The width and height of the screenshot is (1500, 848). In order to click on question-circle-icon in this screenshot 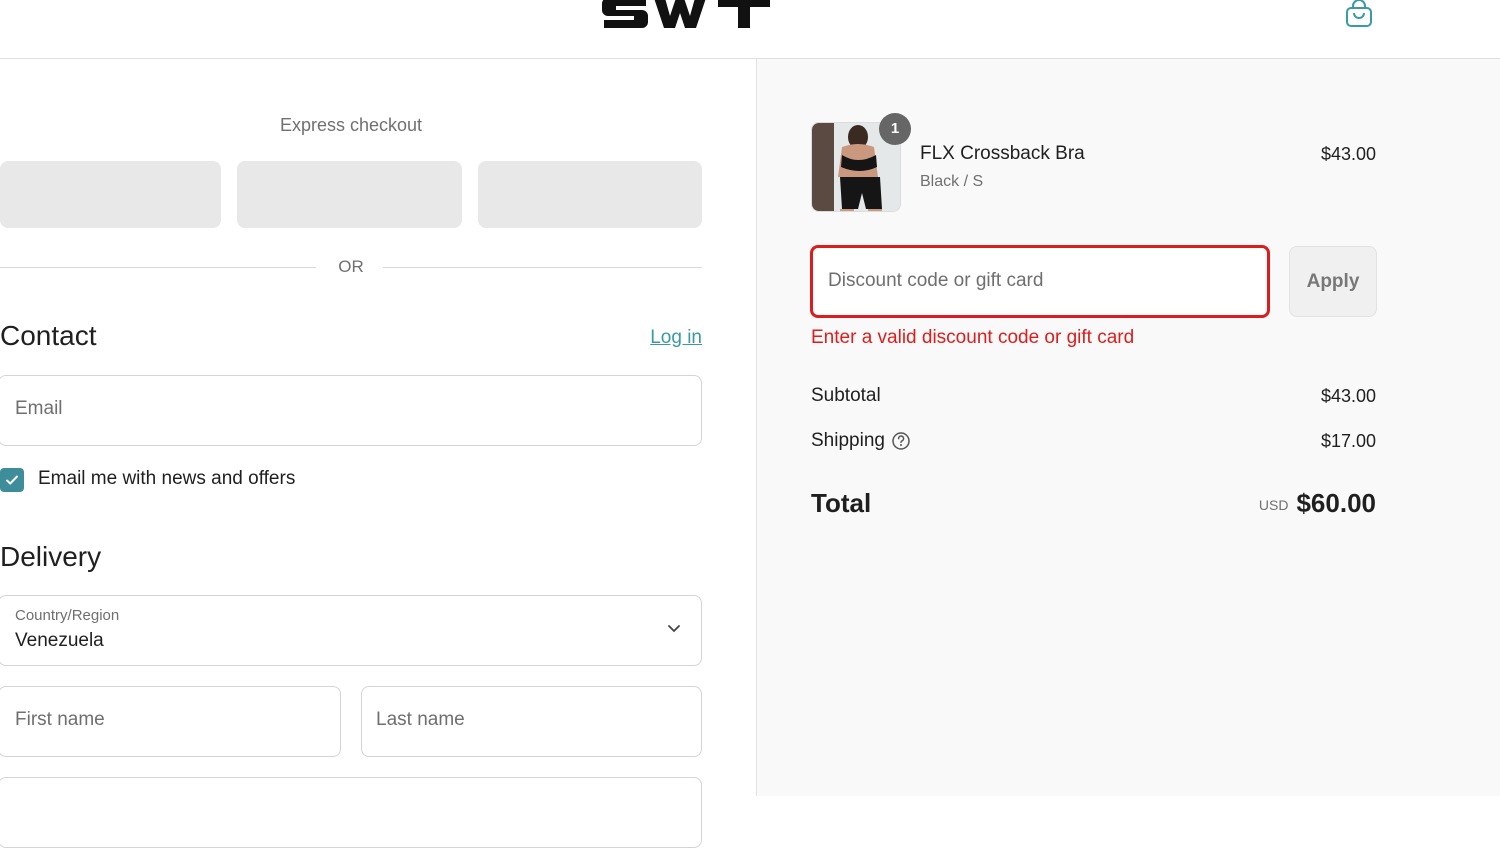, I will do `click(901, 441)`.